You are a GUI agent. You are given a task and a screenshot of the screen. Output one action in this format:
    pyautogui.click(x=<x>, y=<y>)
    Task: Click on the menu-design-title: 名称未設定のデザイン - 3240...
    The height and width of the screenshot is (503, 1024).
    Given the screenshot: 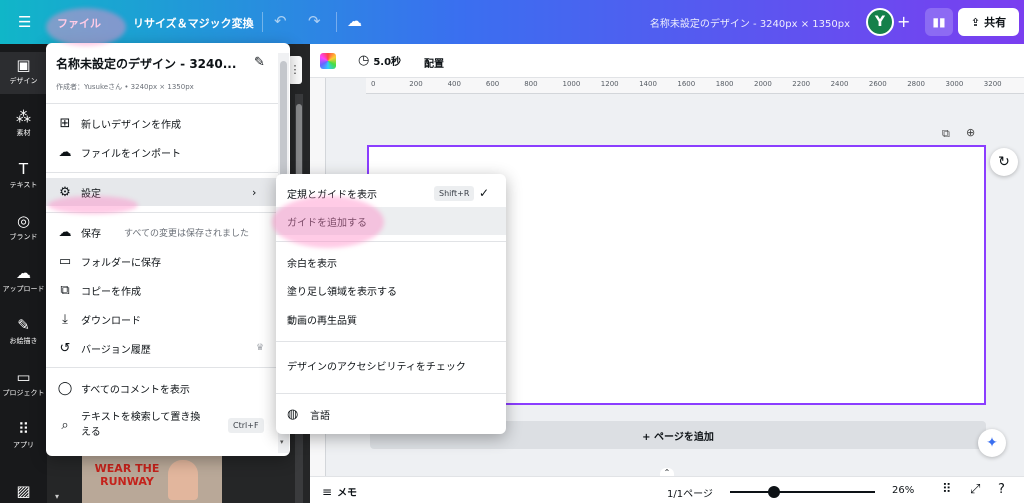 What is the action you would take?
    pyautogui.click(x=146, y=63)
    